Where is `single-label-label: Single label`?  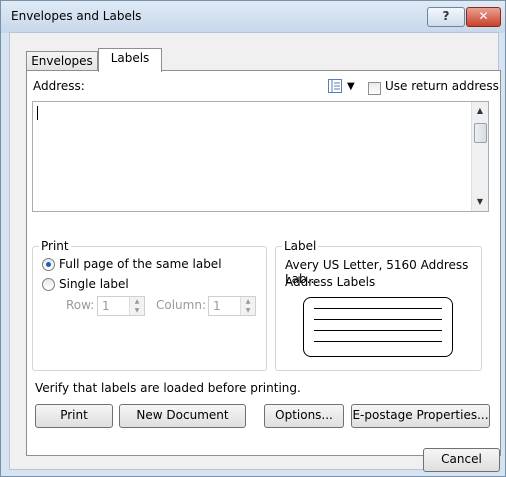 single-label-label: Single label is located at coordinates (94, 284).